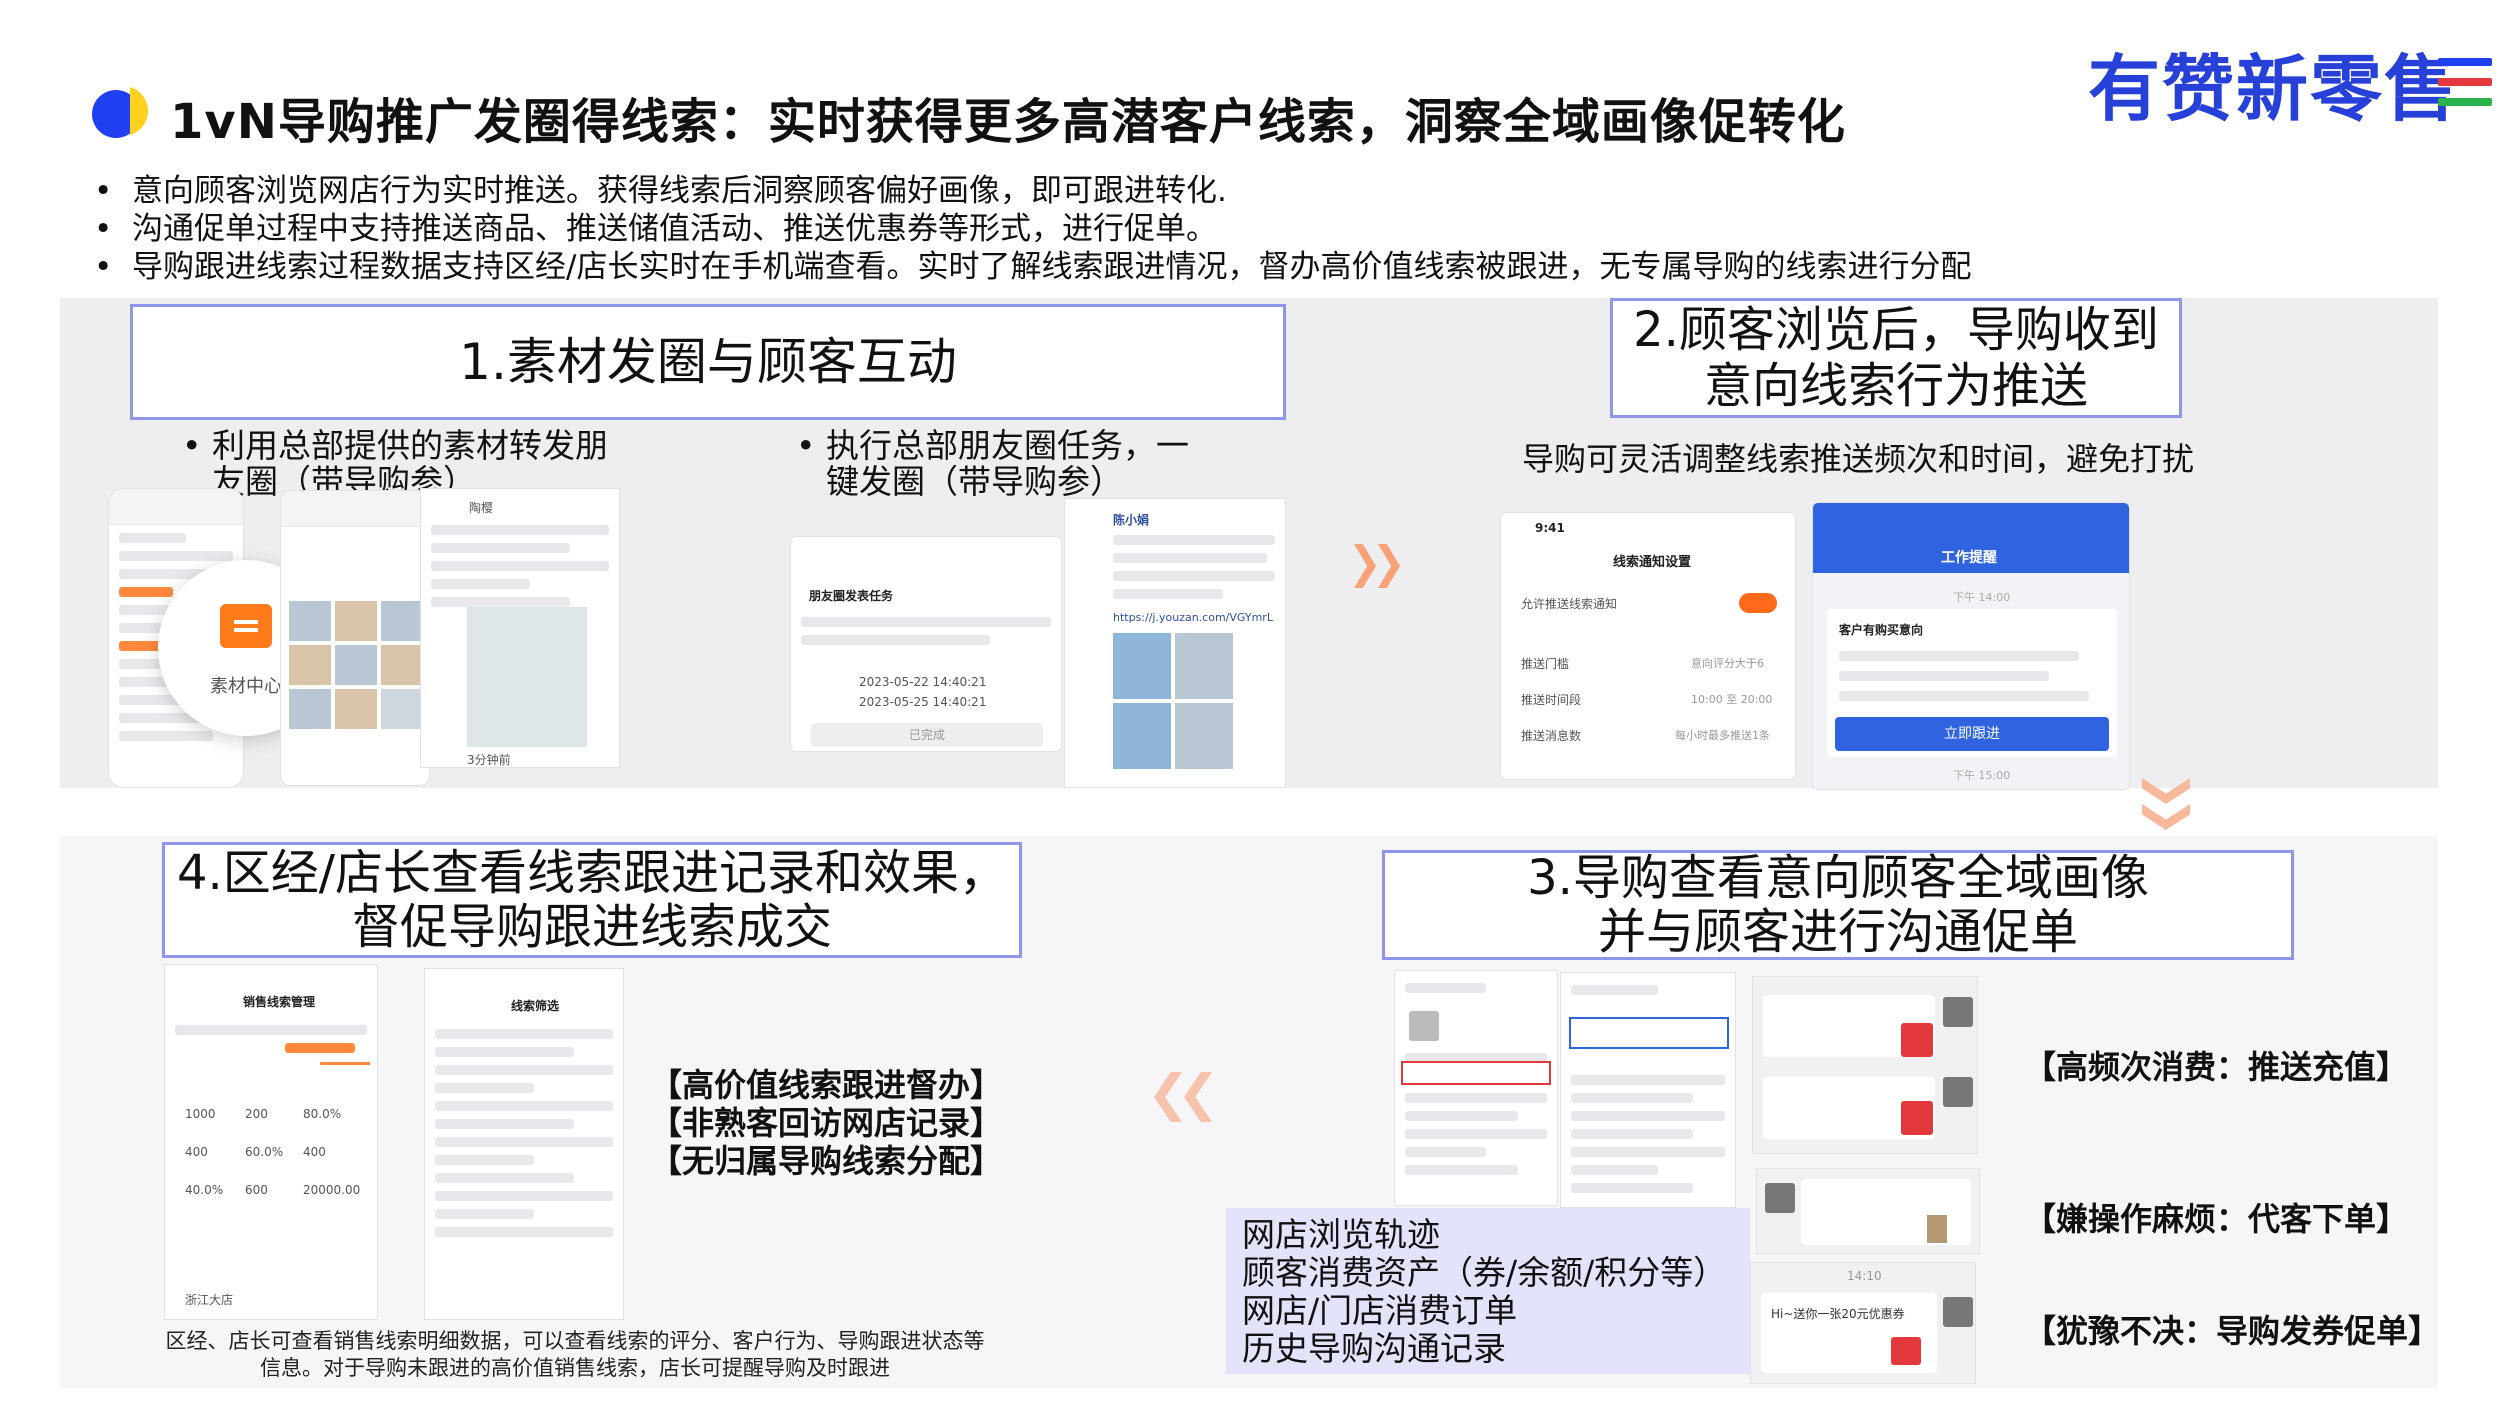 The image size is (2520, 1420). What do you see at coordinates (1865, 1065) in the screenshot?
I see `chat-card-recharge` at bounding box center [1865, 1065].